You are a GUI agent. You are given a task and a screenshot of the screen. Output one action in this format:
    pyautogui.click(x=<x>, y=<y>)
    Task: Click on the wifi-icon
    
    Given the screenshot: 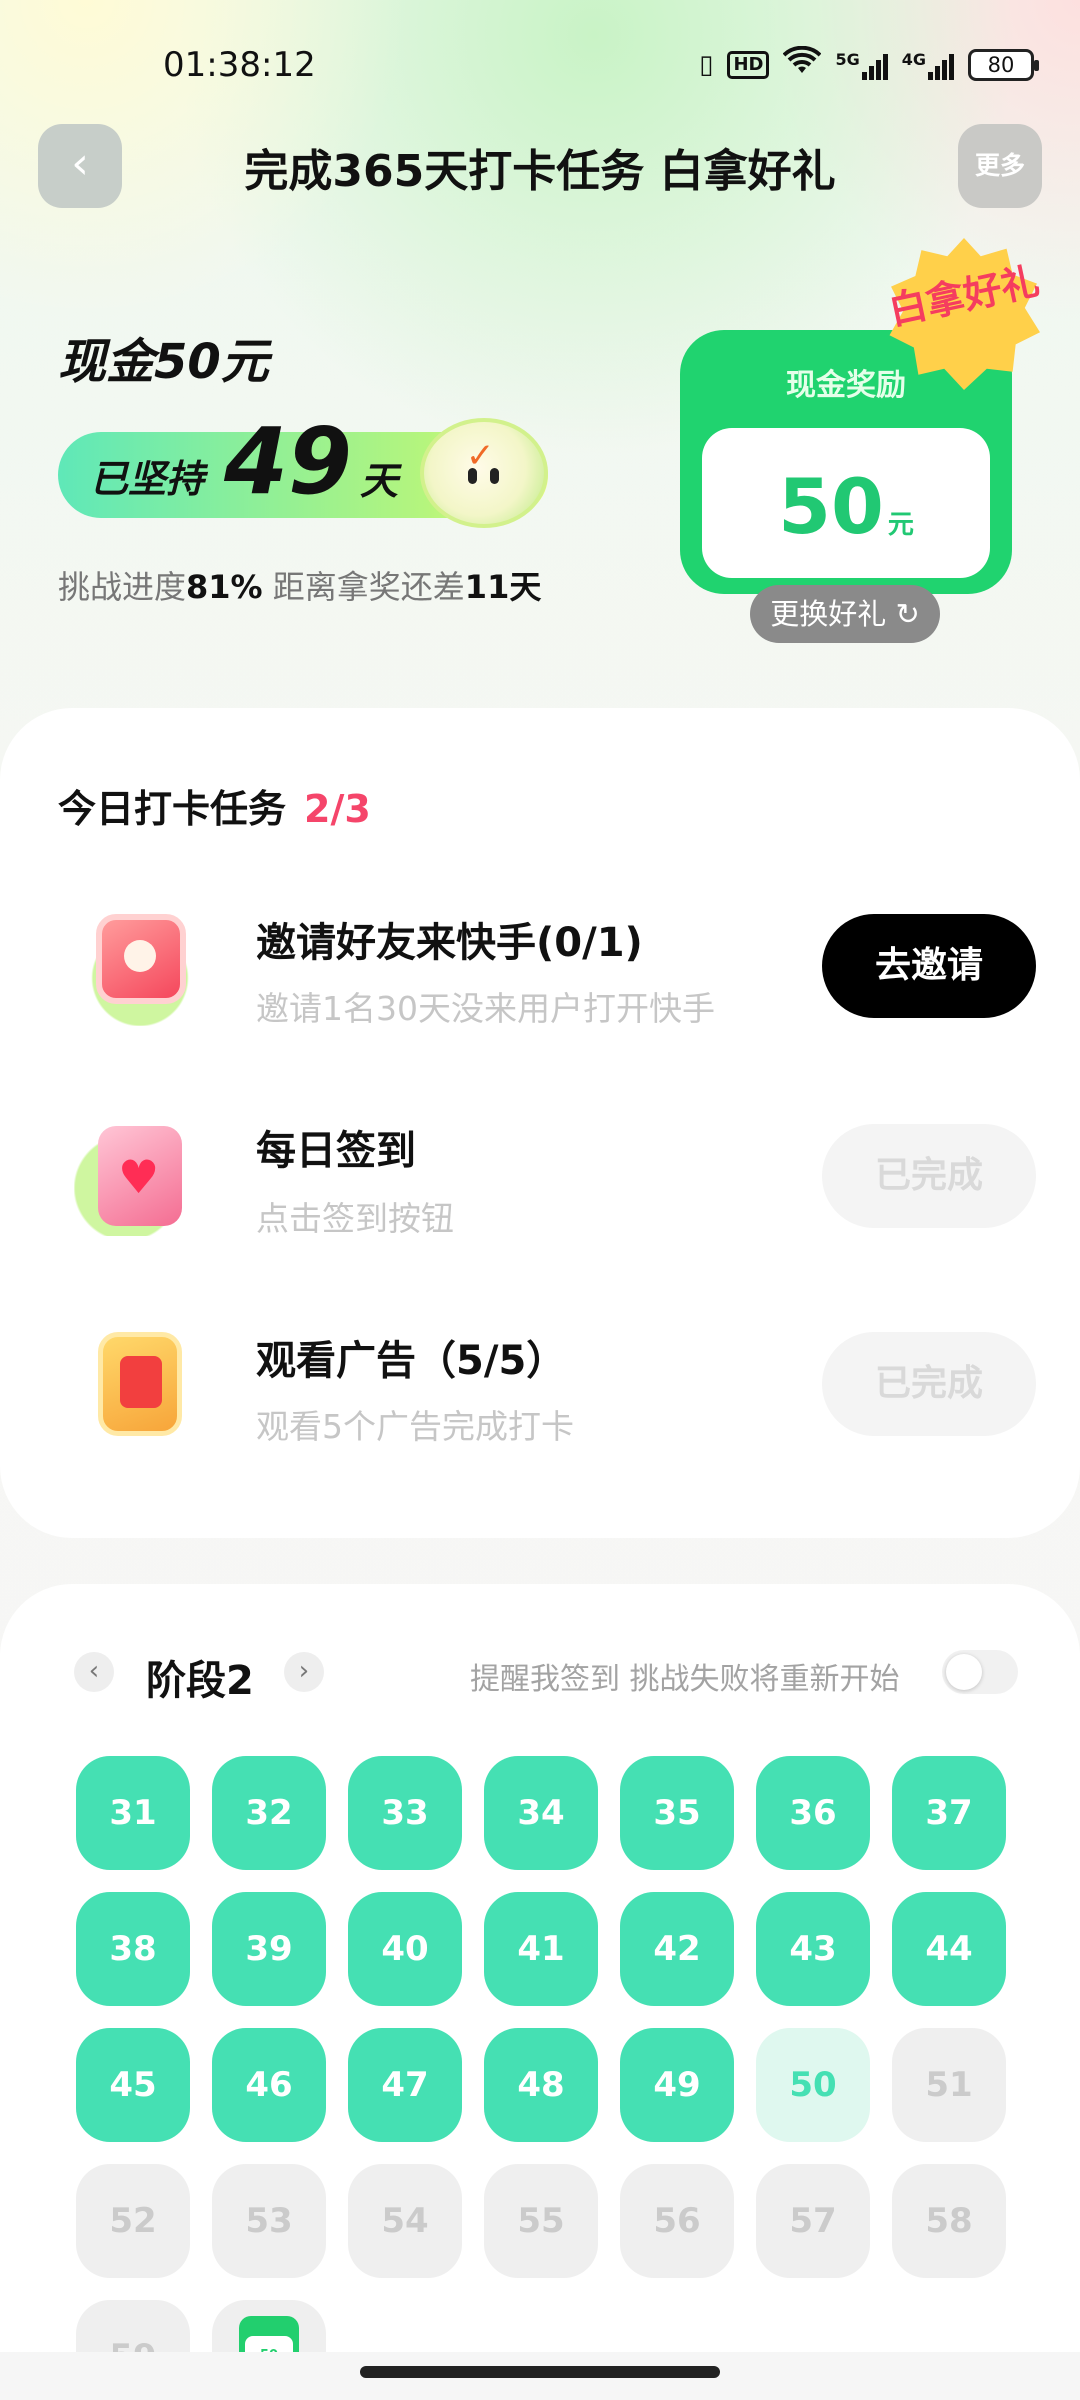 What is the action you would take?
    pyautogui.click(x=802, y=64)
    